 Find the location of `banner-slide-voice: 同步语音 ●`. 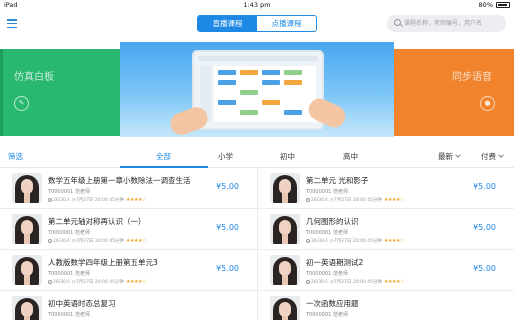

banner-slide-voice: 同步语音 ● is located at coordinates (454, 92).